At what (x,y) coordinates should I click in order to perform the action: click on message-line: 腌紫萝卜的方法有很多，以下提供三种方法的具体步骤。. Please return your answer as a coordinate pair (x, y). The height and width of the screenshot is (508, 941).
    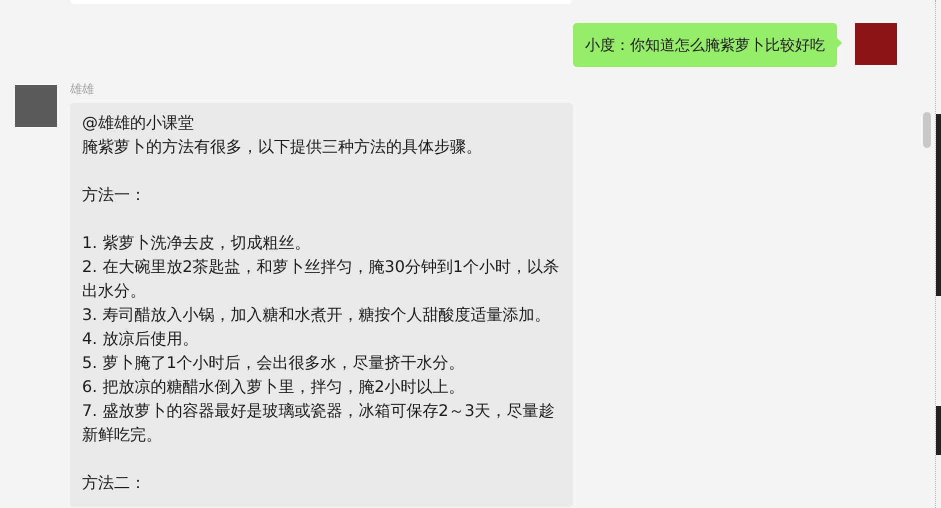
    Looking at the image, I should click on (282, 147).